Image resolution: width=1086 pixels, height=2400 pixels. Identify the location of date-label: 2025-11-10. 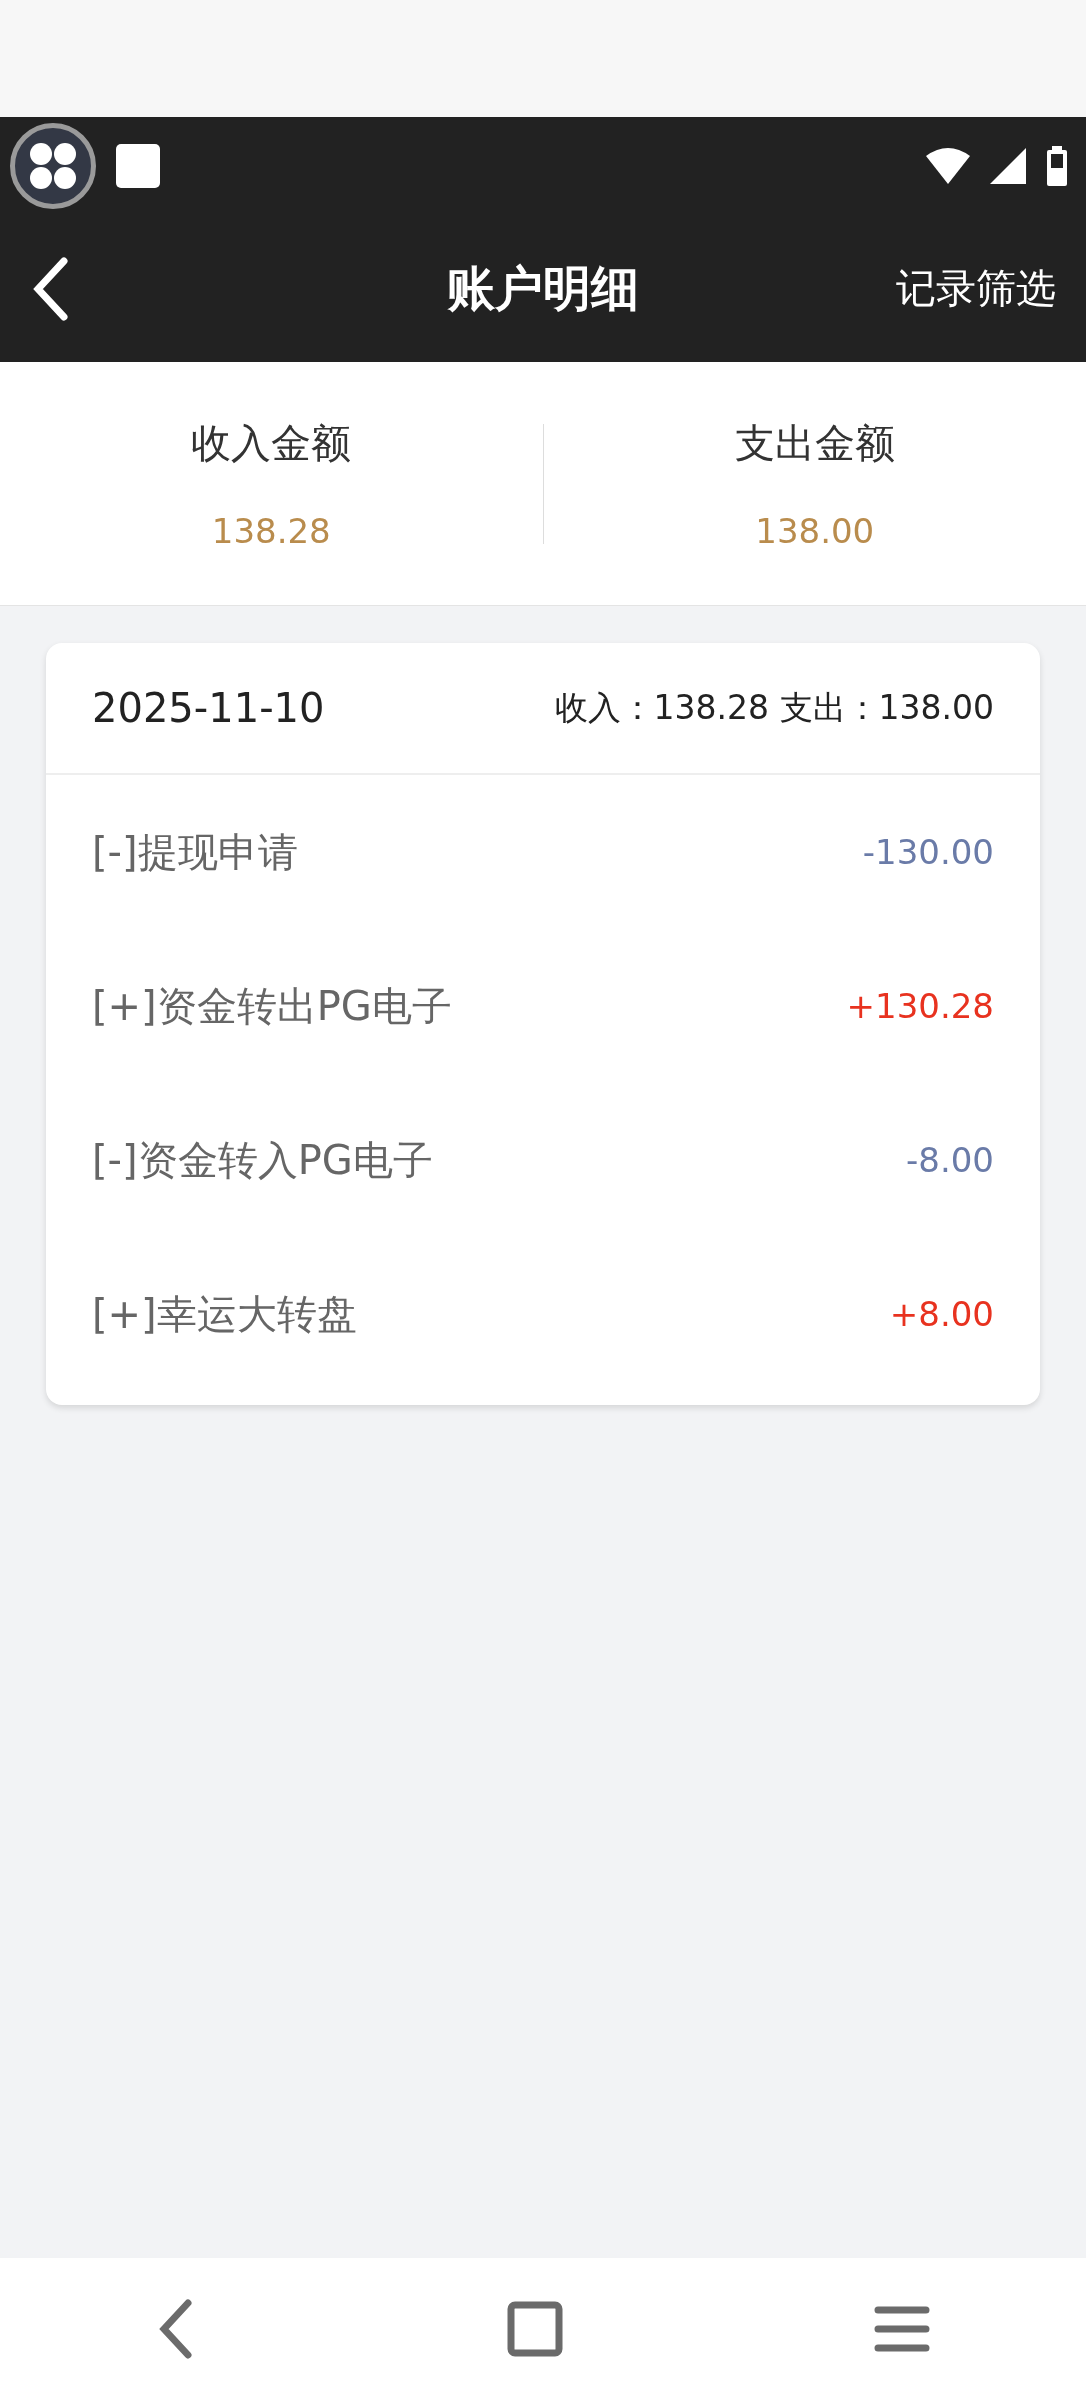
(208, 708).